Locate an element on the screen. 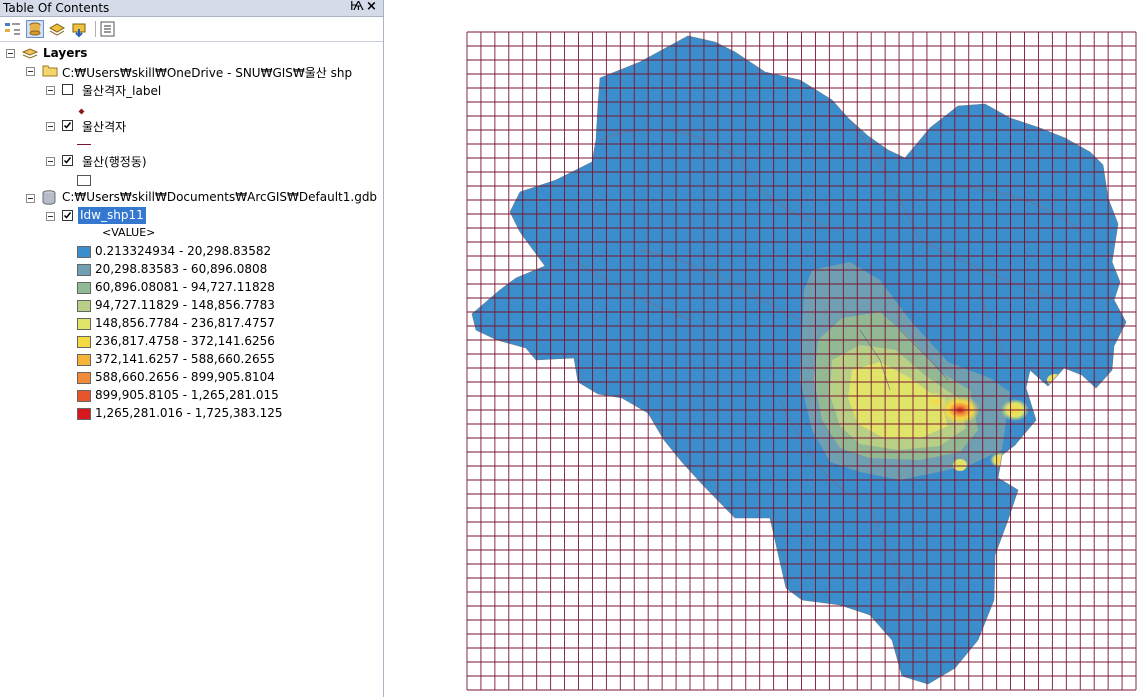 This screenshot has height=700, width=1146. expand-toggle-label-layer is located at coordinates (50, 90).